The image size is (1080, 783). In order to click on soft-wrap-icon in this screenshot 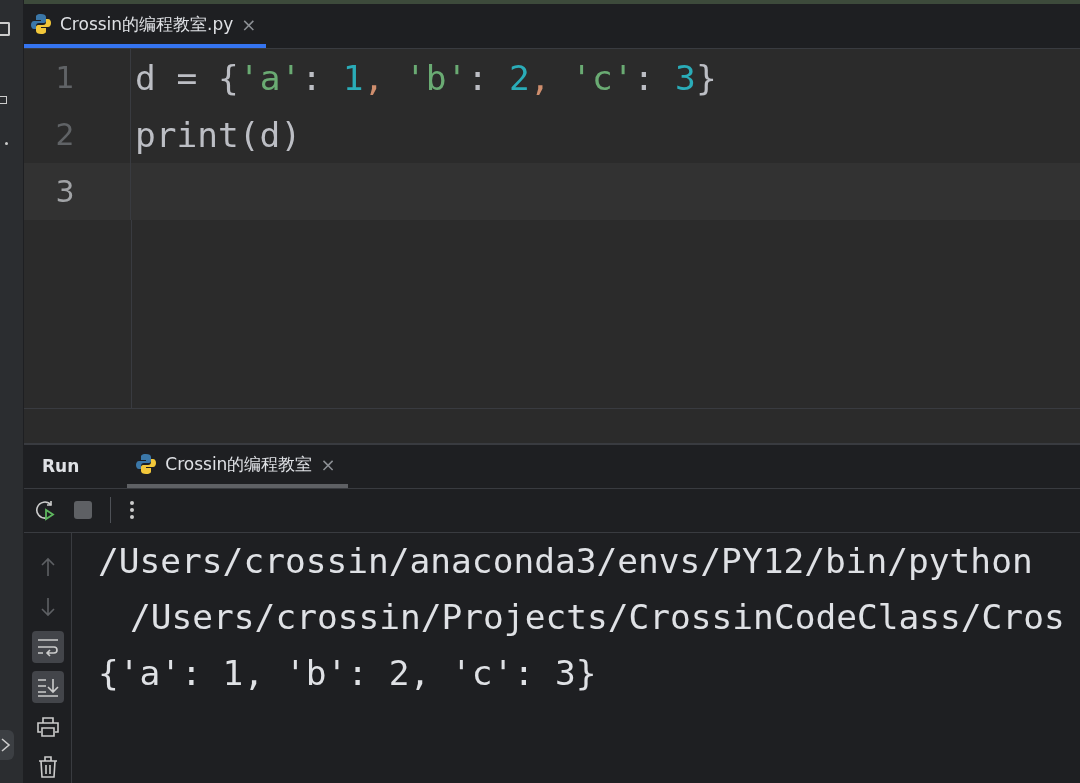, I will do `click(47, 647)`.